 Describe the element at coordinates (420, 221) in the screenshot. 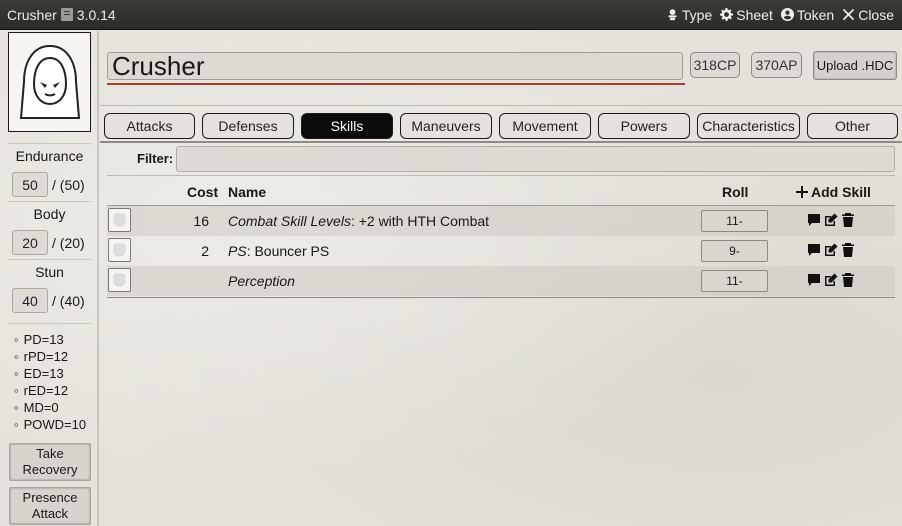

I see `skill-name-detail: : +2 with HTH Combat` at that location.